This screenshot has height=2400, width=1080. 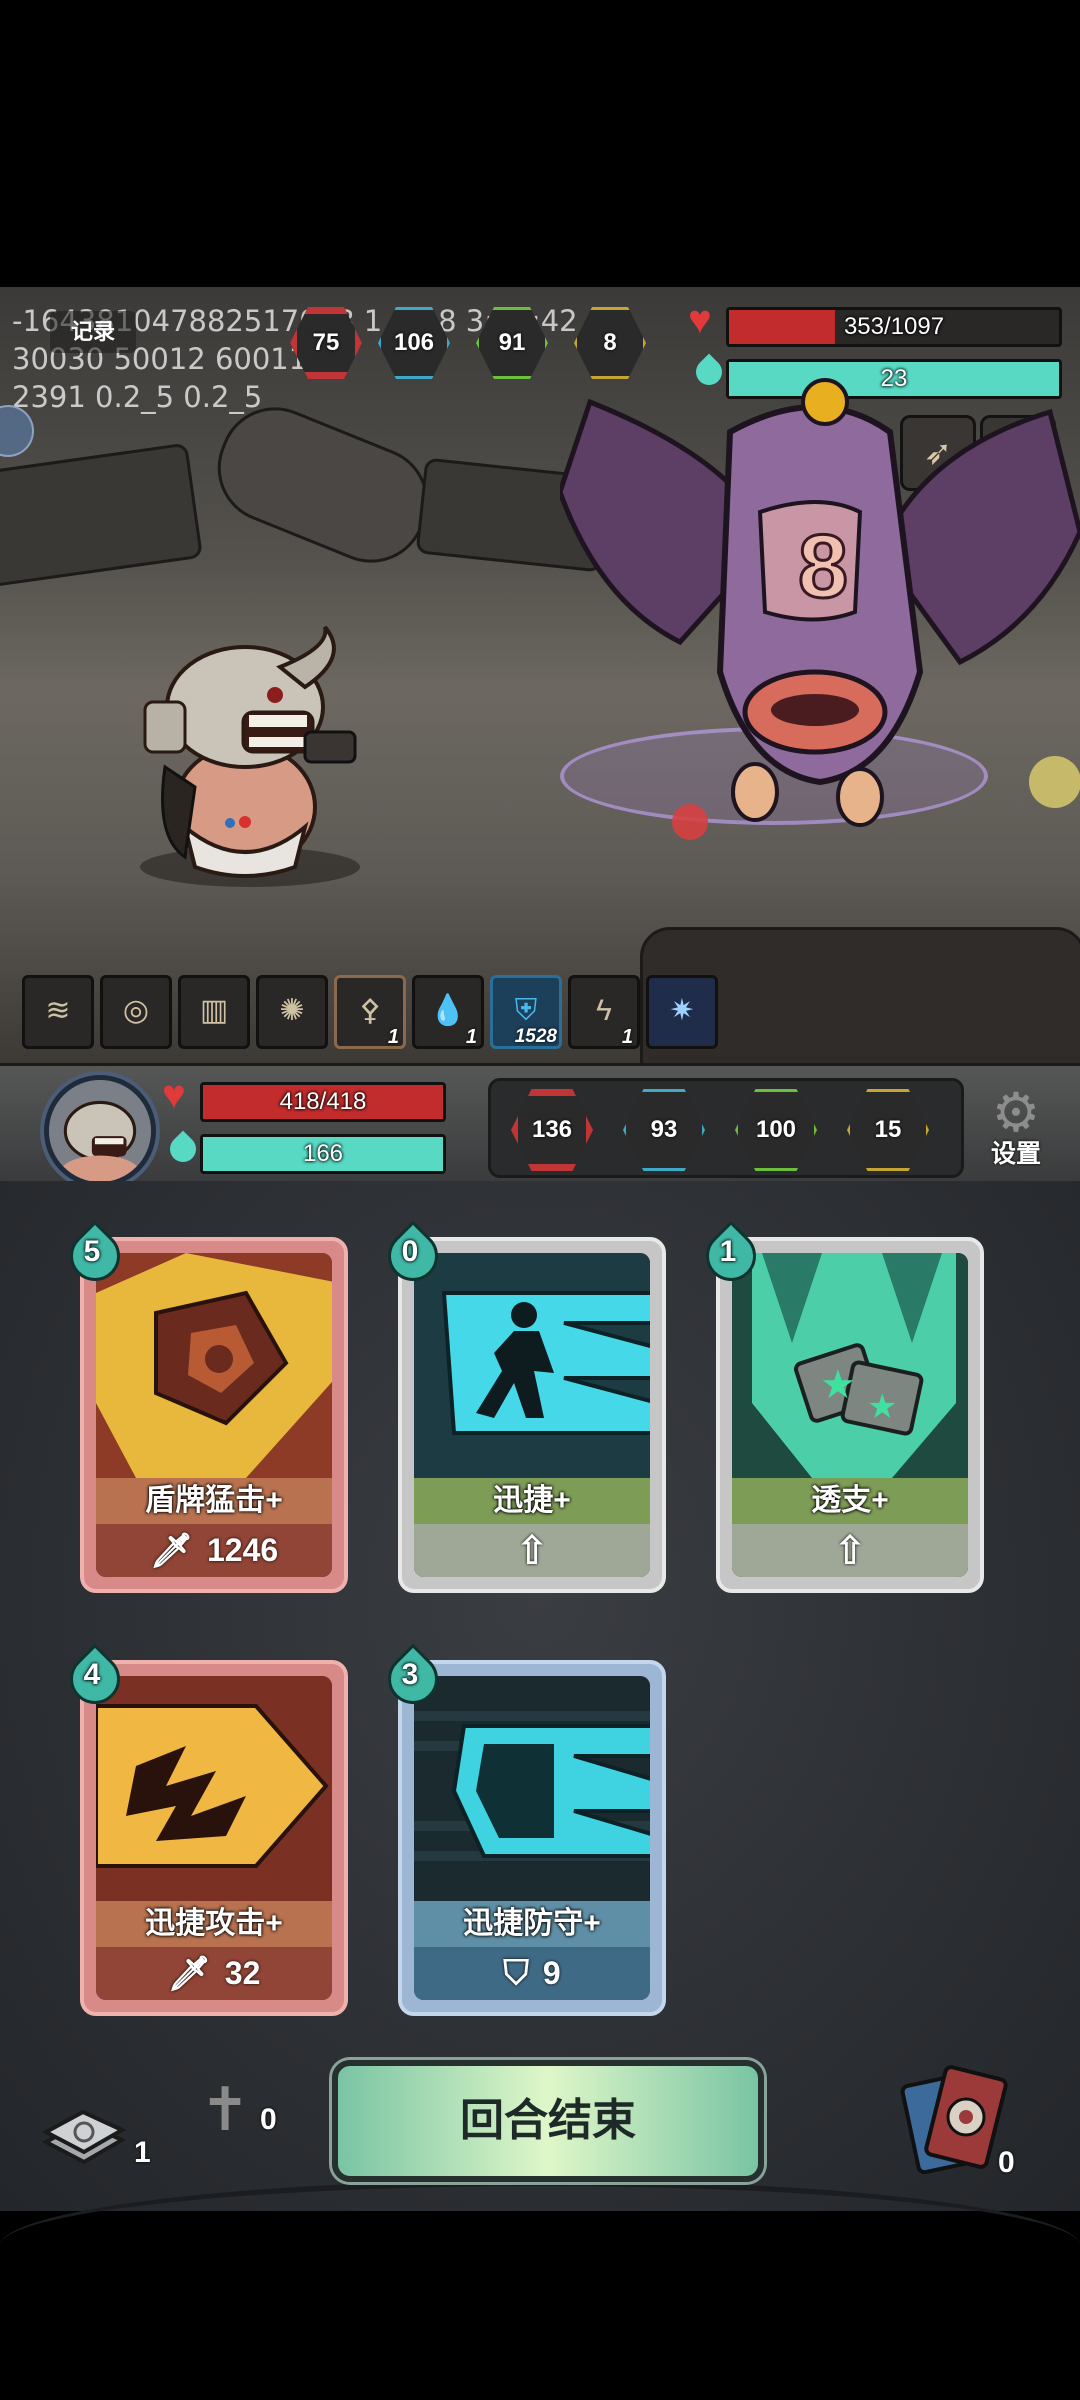 I want to click on boss-character: 8, so click(x=820, y=609).